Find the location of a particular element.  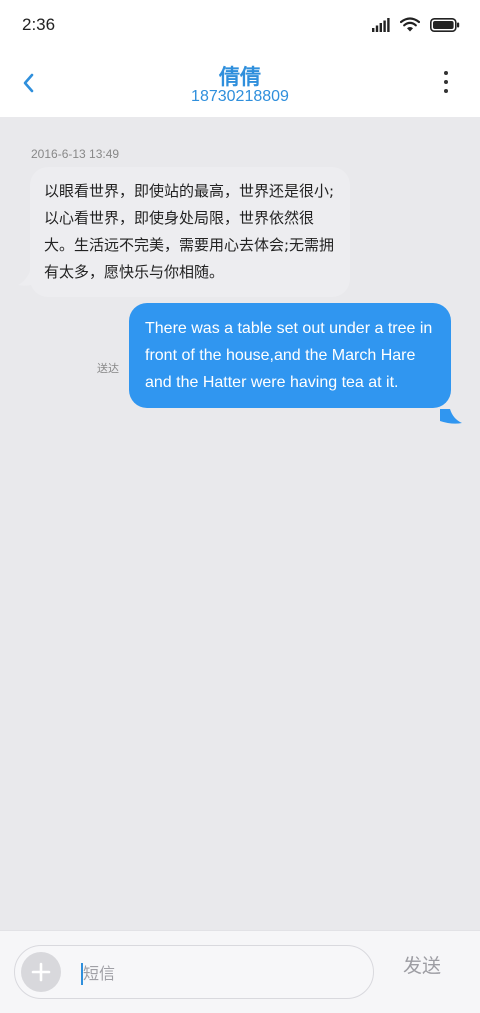

plus-icon is located at coordinates (41, 972).